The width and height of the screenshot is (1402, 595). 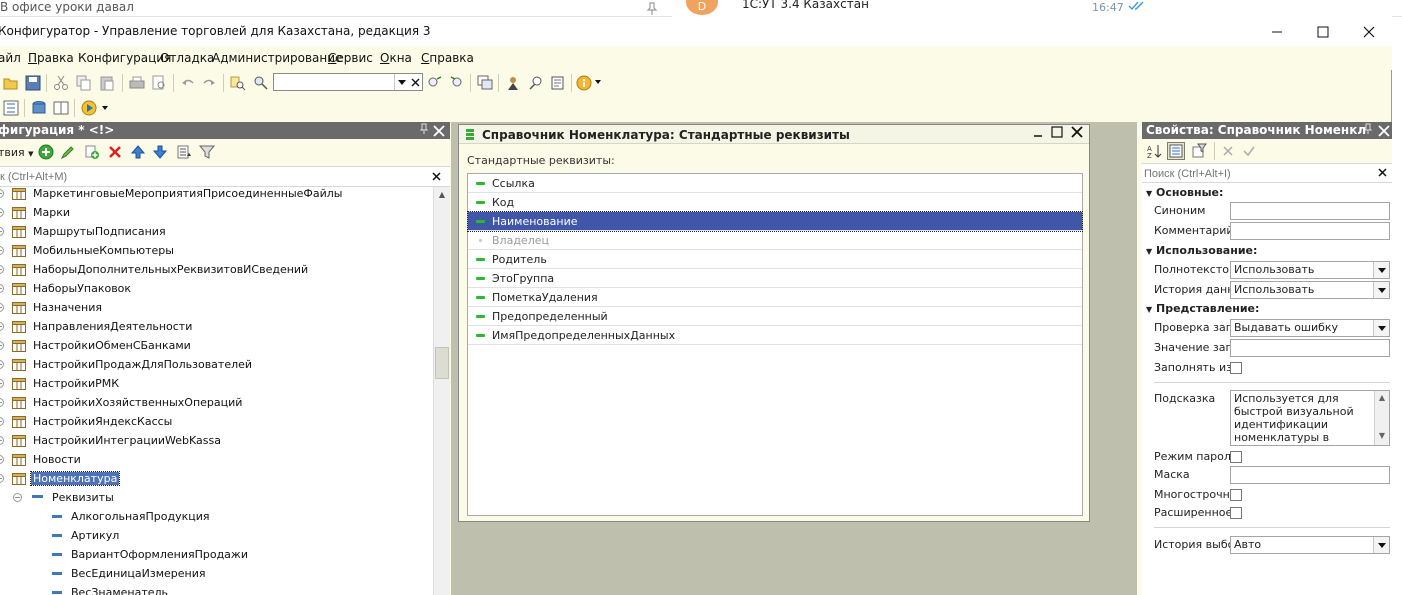 I want to click on menu-edit: Правка, so click(x=51, y=58).